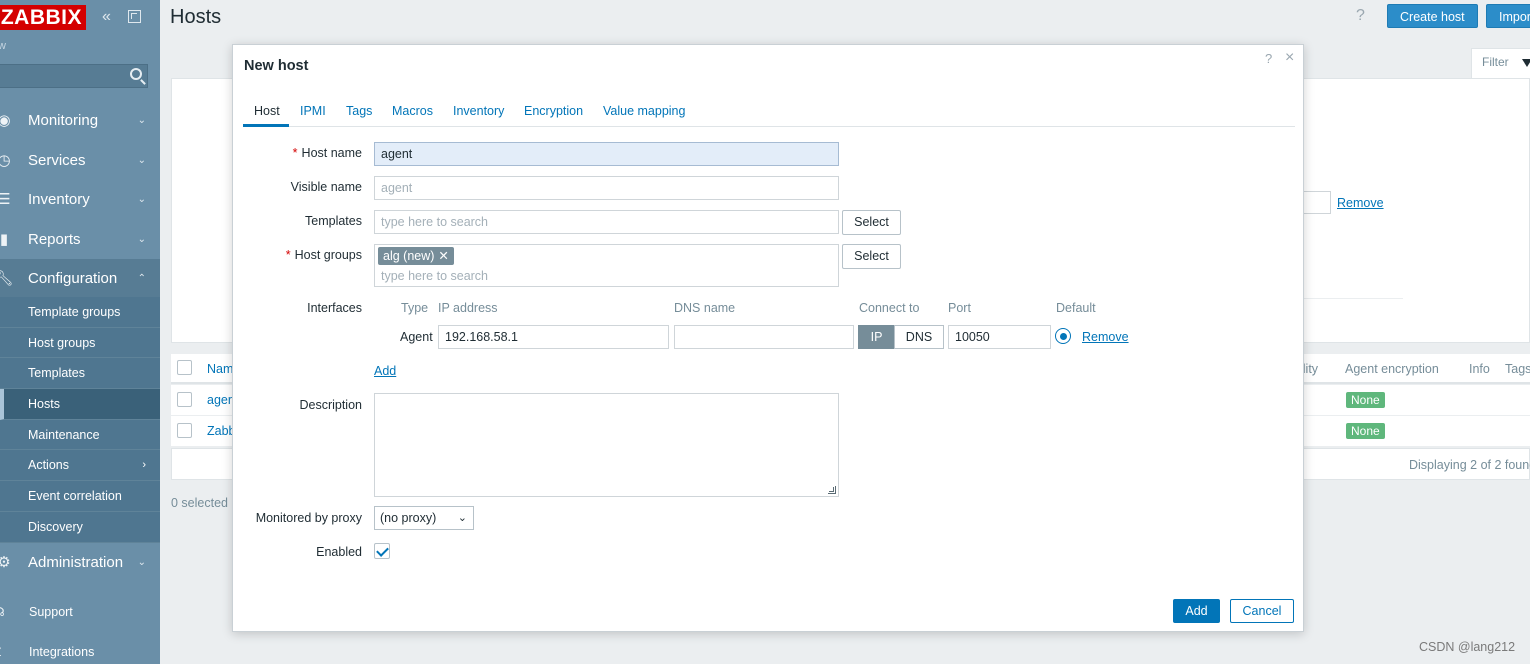  What do you see at coordinates (1467, 647) in the screenshot?
I see `watermark: CSDN @lang212` at bounding box center [1467, 647].